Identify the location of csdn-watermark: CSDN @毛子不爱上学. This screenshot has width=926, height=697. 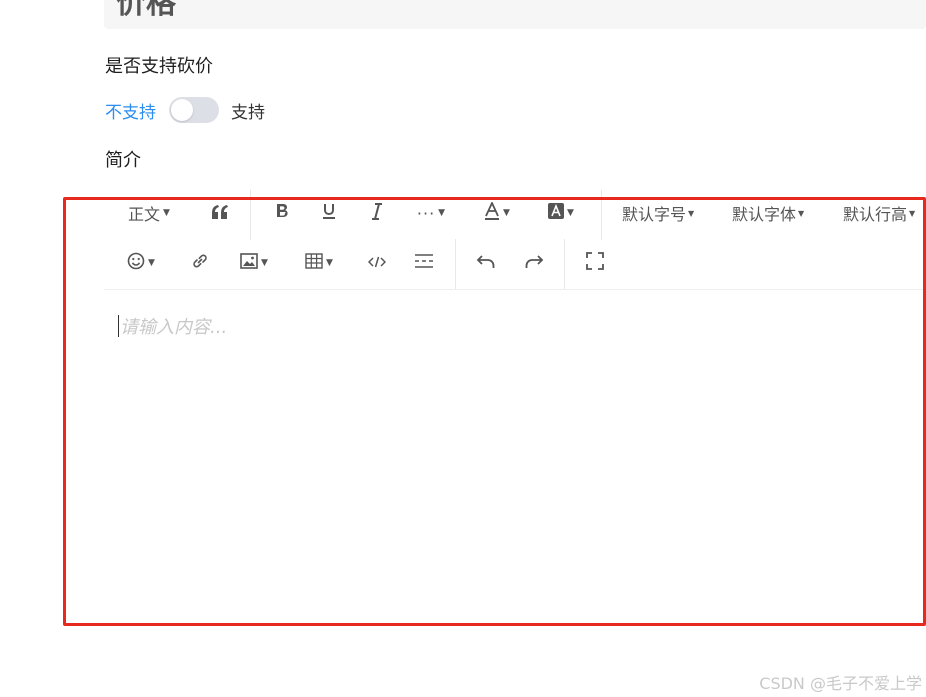
(840, 683).